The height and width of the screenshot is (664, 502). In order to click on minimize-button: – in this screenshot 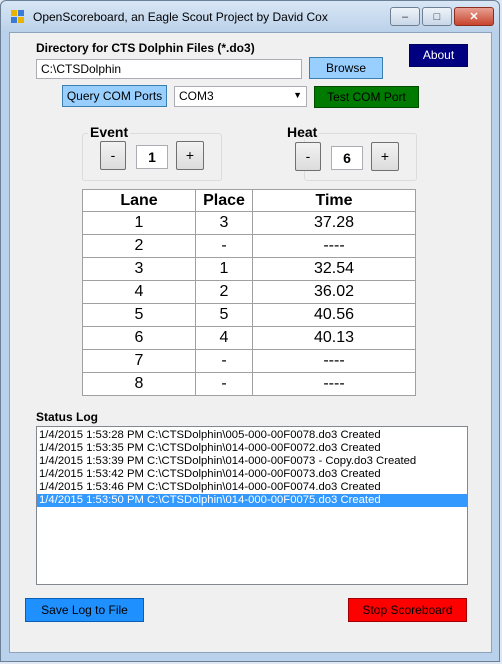, I will do `click(405, 16)`.